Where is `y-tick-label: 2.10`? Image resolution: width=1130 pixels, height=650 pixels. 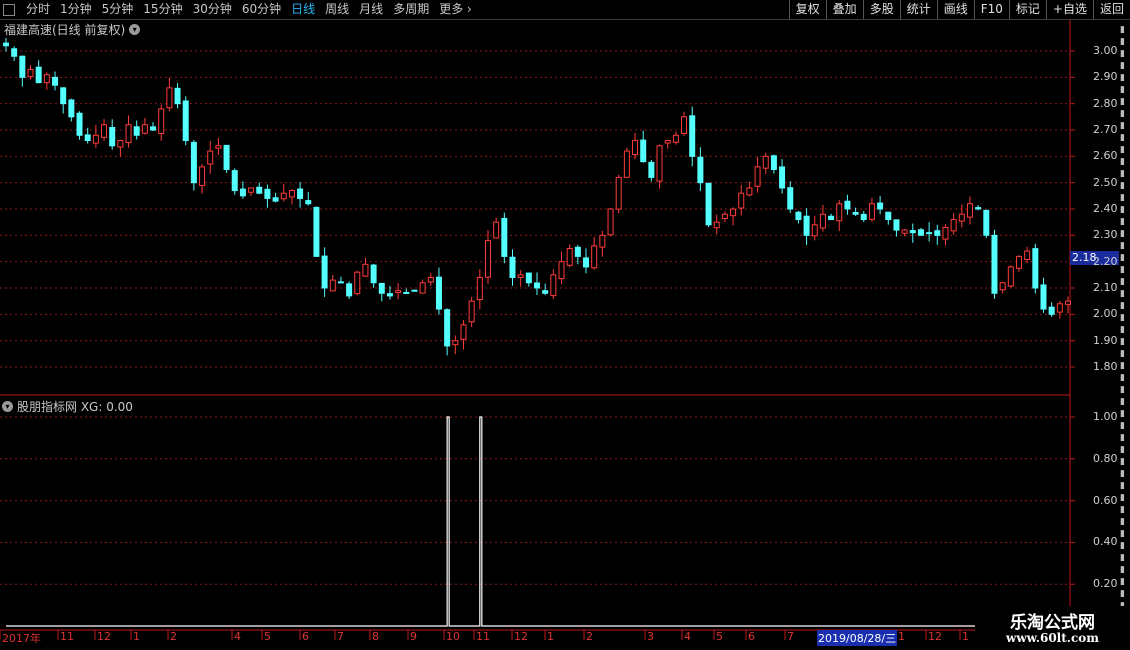
y-tick-label: 2.10 is located at coordinates (1105, 287).